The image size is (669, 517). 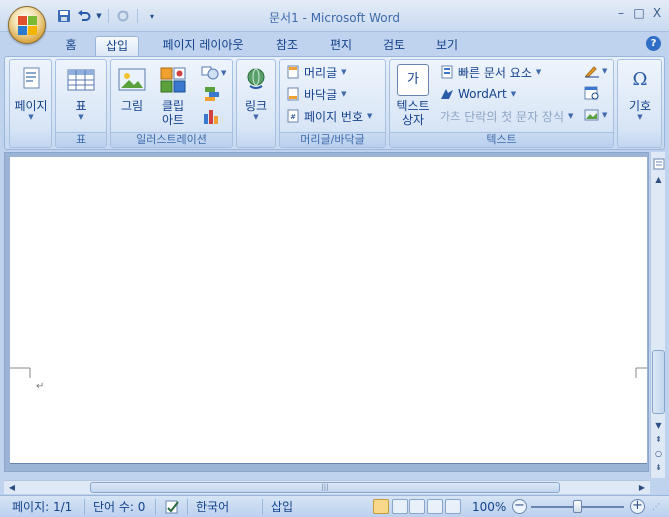 I want to click on word-count: 단어 수: 0, so click(x=119, y=507).